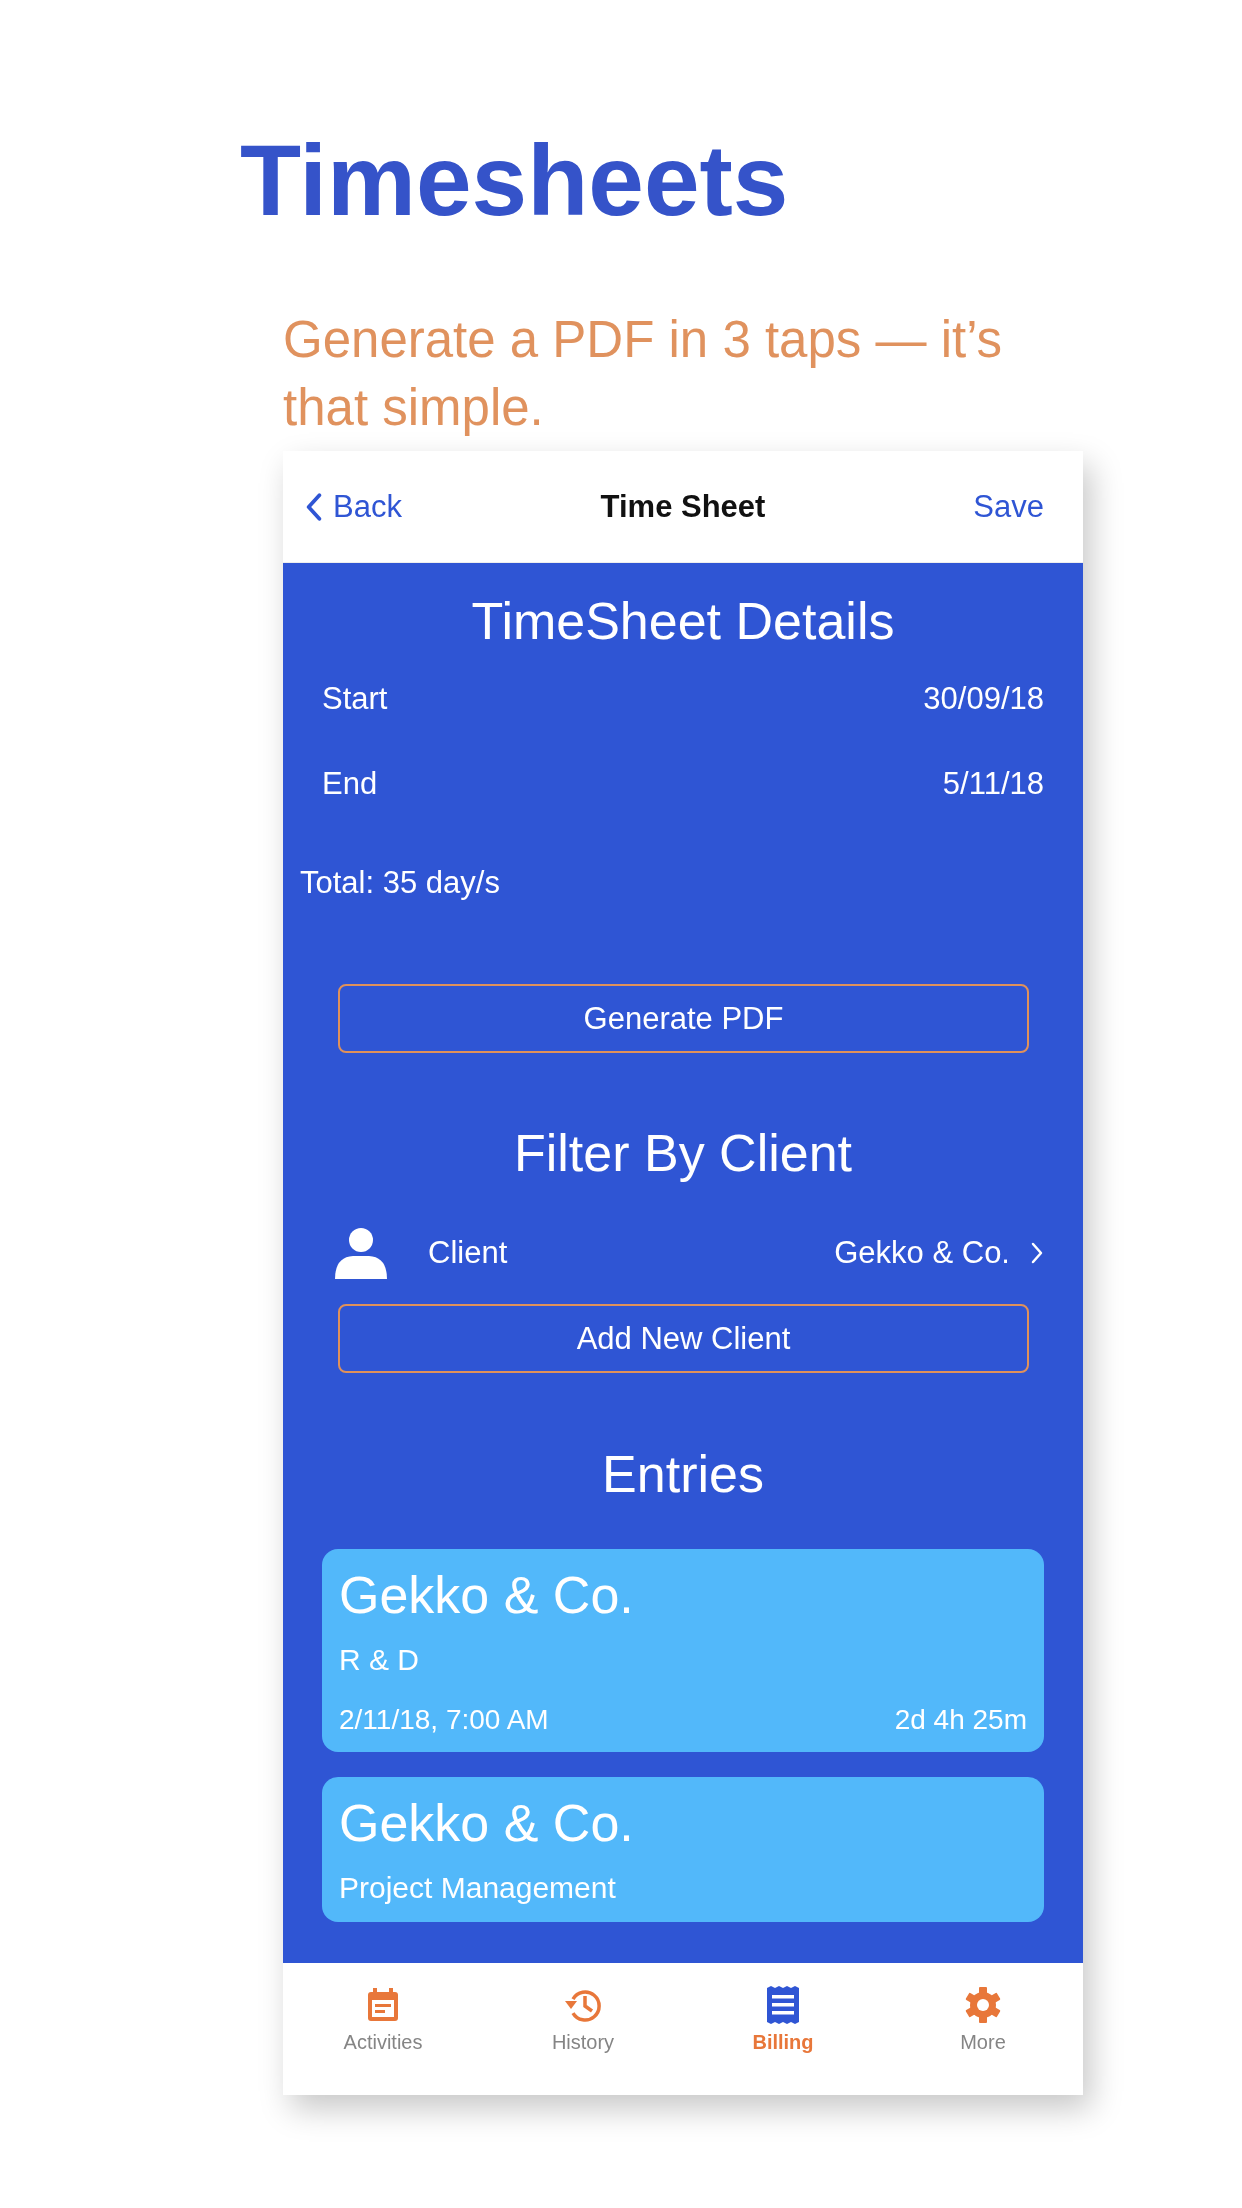  Describe the element at coordinates (444, 1720) in the screenshot. I see `entry-date: 2/11/18, 7:00 AM` at that location.